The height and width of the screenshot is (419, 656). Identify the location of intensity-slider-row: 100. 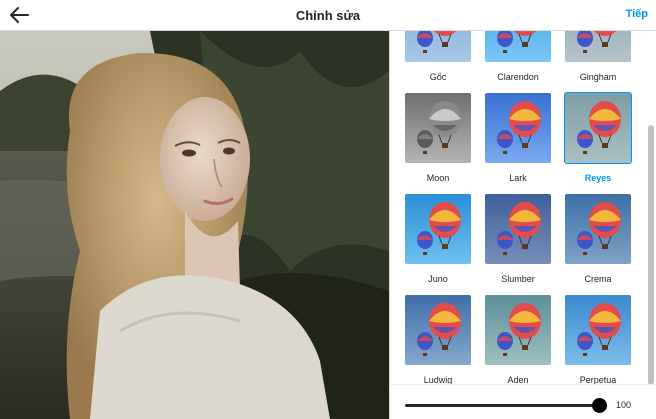
(523, 401).